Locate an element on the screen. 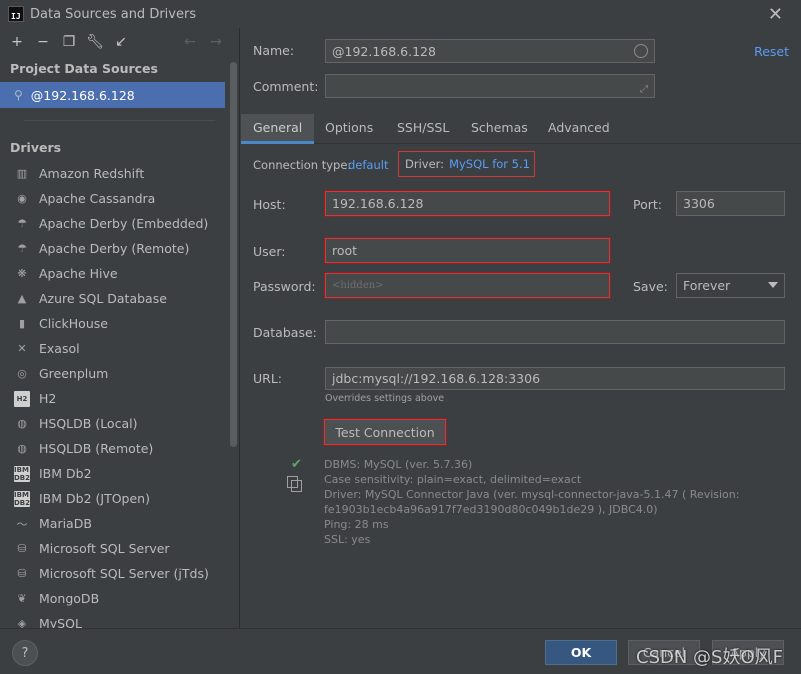 Image resolution: width=801 pixels, height=674 pixels. password-field: <hidden> is located at coordinates (467, 285).